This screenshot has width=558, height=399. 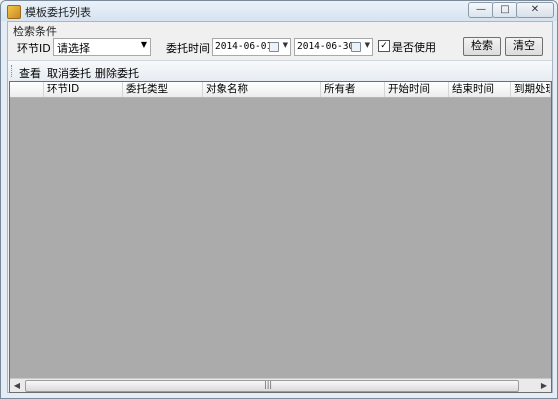 I want to click on toolbar: 查看 取消委托 删除委托, so click(x=280, y=70).